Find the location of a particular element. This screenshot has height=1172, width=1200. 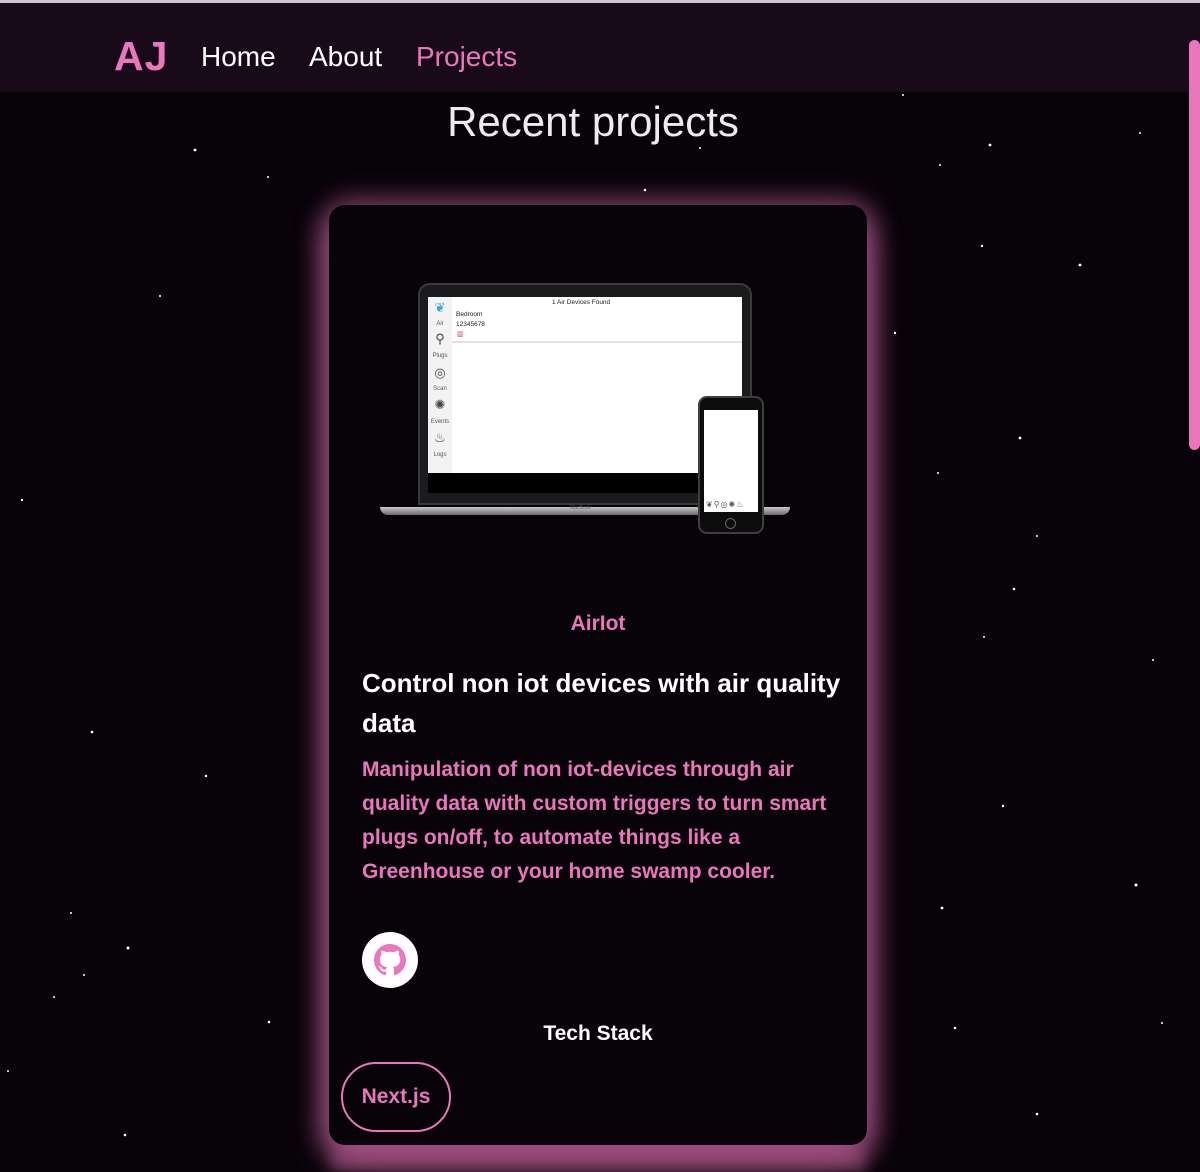

sidebar-label-scan: Scan is located at coordinates (440, 389).